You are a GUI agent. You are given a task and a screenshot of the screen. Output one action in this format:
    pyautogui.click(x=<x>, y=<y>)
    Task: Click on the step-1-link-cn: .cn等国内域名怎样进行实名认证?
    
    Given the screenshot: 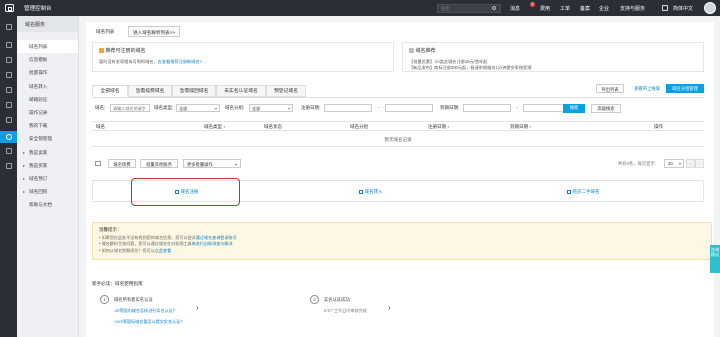 What is the action you would take?
    pyautogui.click(x=144, y=311)
    